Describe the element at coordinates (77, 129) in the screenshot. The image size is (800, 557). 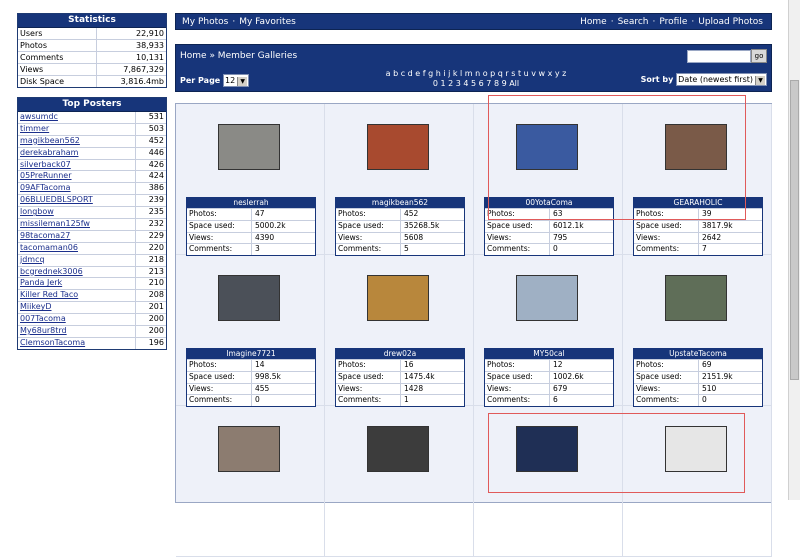
I see `poster-link: timmer` at that location.